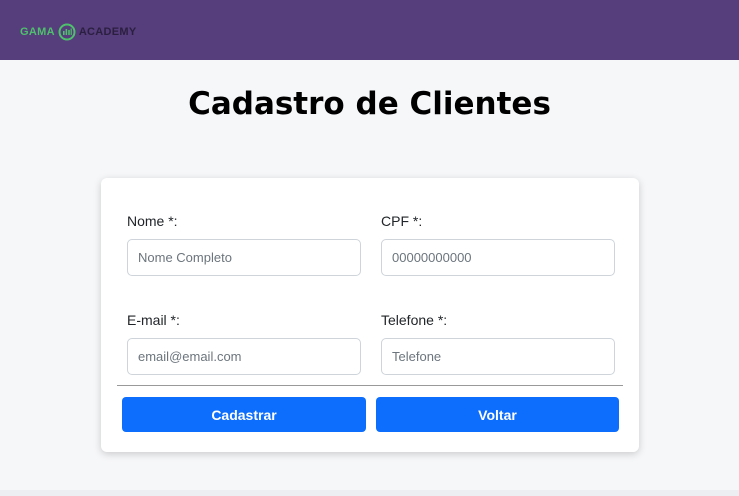 Image resolution: width=739 pixels, height=496 pixels. Describe the element at coordinates (37, 32) in the screenshot. I see `logo-text-gama: GAMA` at that location.